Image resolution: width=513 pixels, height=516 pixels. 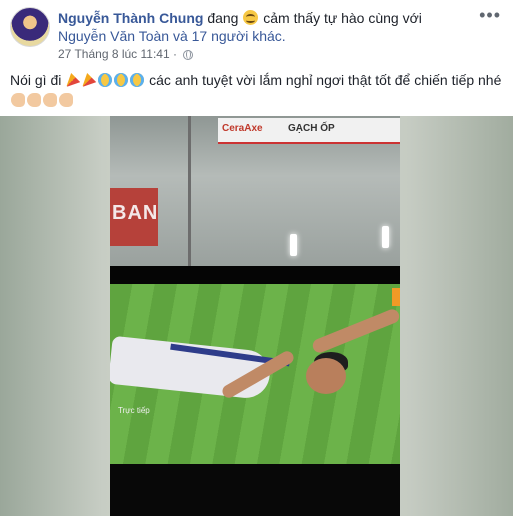 I want to click on feeling-text: cảm thấy tự hào cùng với, so click(x=342, y=18).